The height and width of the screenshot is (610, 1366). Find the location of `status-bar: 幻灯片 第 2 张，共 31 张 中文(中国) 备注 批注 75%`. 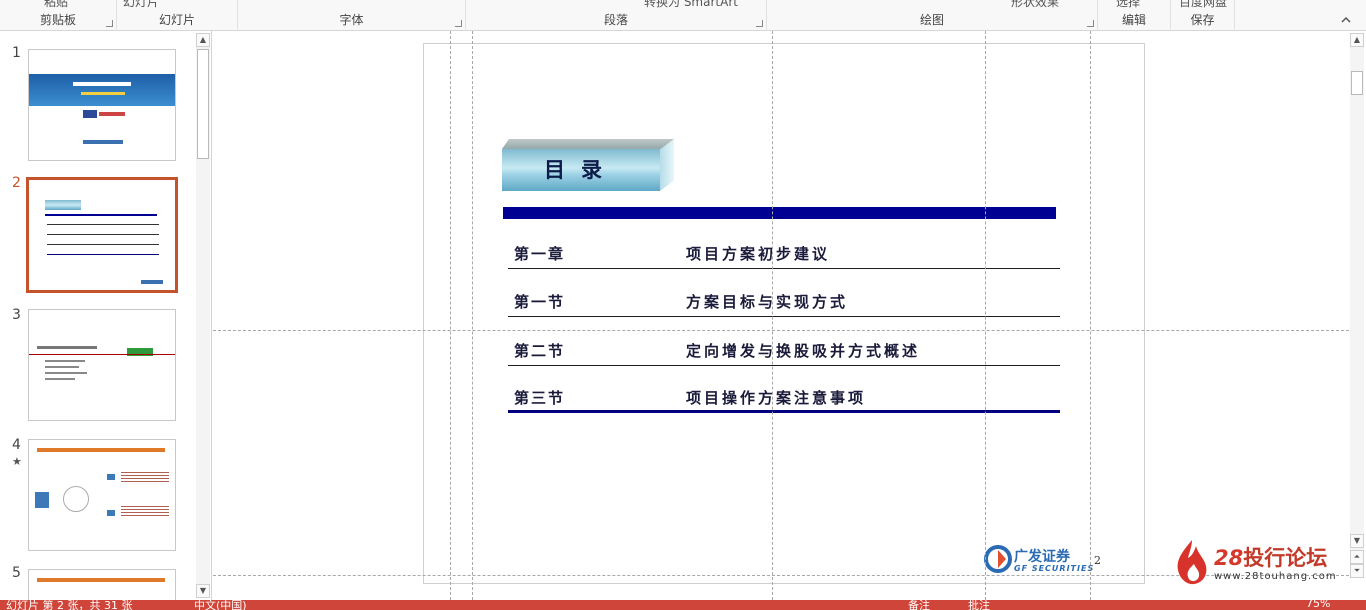

status-bar: 幻灯片 第 2 张，共 31 张 中文(中国) 备注 批注 75% is located at coordinates (683, 605).